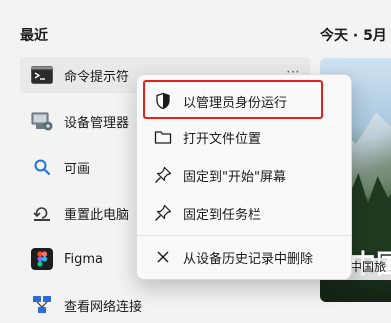 The image size is (391, 323). What do you see at coordinates (244, 235) in the screenshot?
I see `menu-divider` at bounding box center [244, 235].